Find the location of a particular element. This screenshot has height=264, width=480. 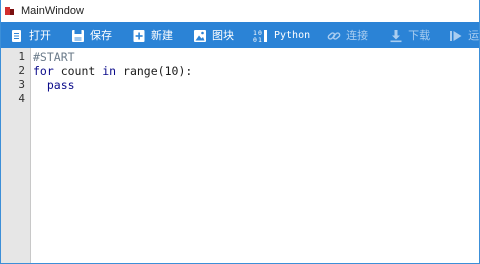

connect-button: 连接 is located at coordinates (347, 35).